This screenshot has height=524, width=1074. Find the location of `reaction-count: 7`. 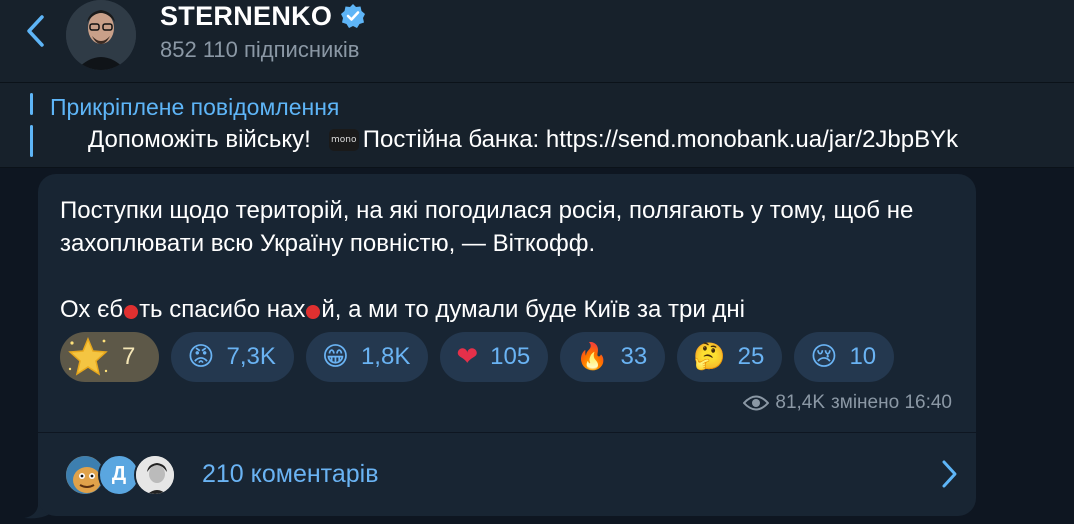

reaction-count: 7 is located at coordinates (129, 356).